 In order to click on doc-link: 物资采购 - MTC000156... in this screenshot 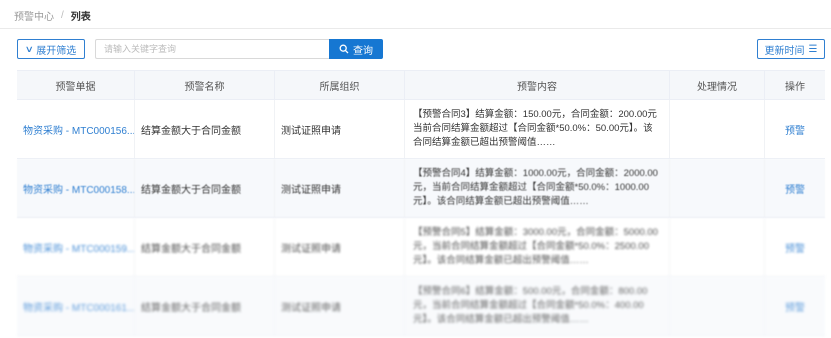, I will do `click(76, 129)`.